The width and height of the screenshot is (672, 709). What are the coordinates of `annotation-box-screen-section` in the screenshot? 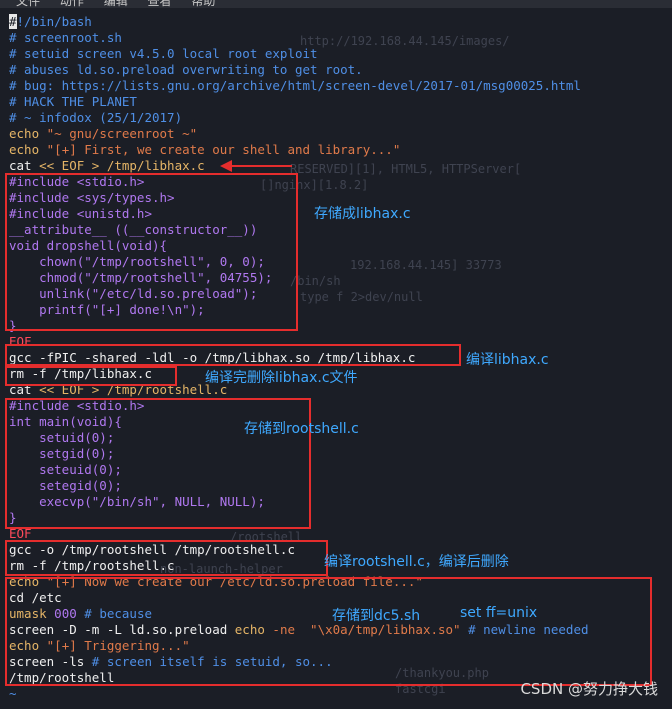 It's located at (328, 631).